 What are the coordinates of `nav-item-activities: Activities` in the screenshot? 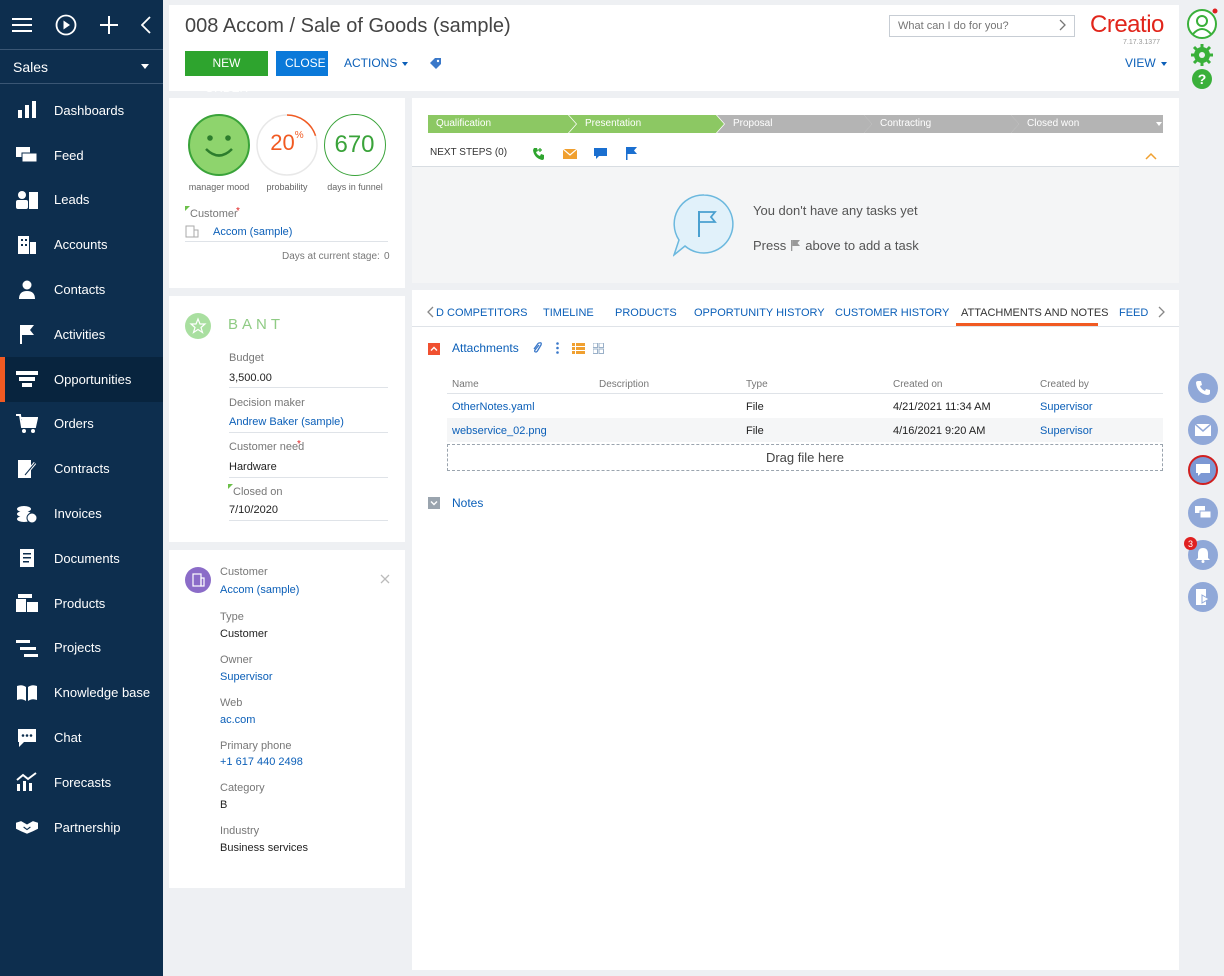 It's located at (81, 334).